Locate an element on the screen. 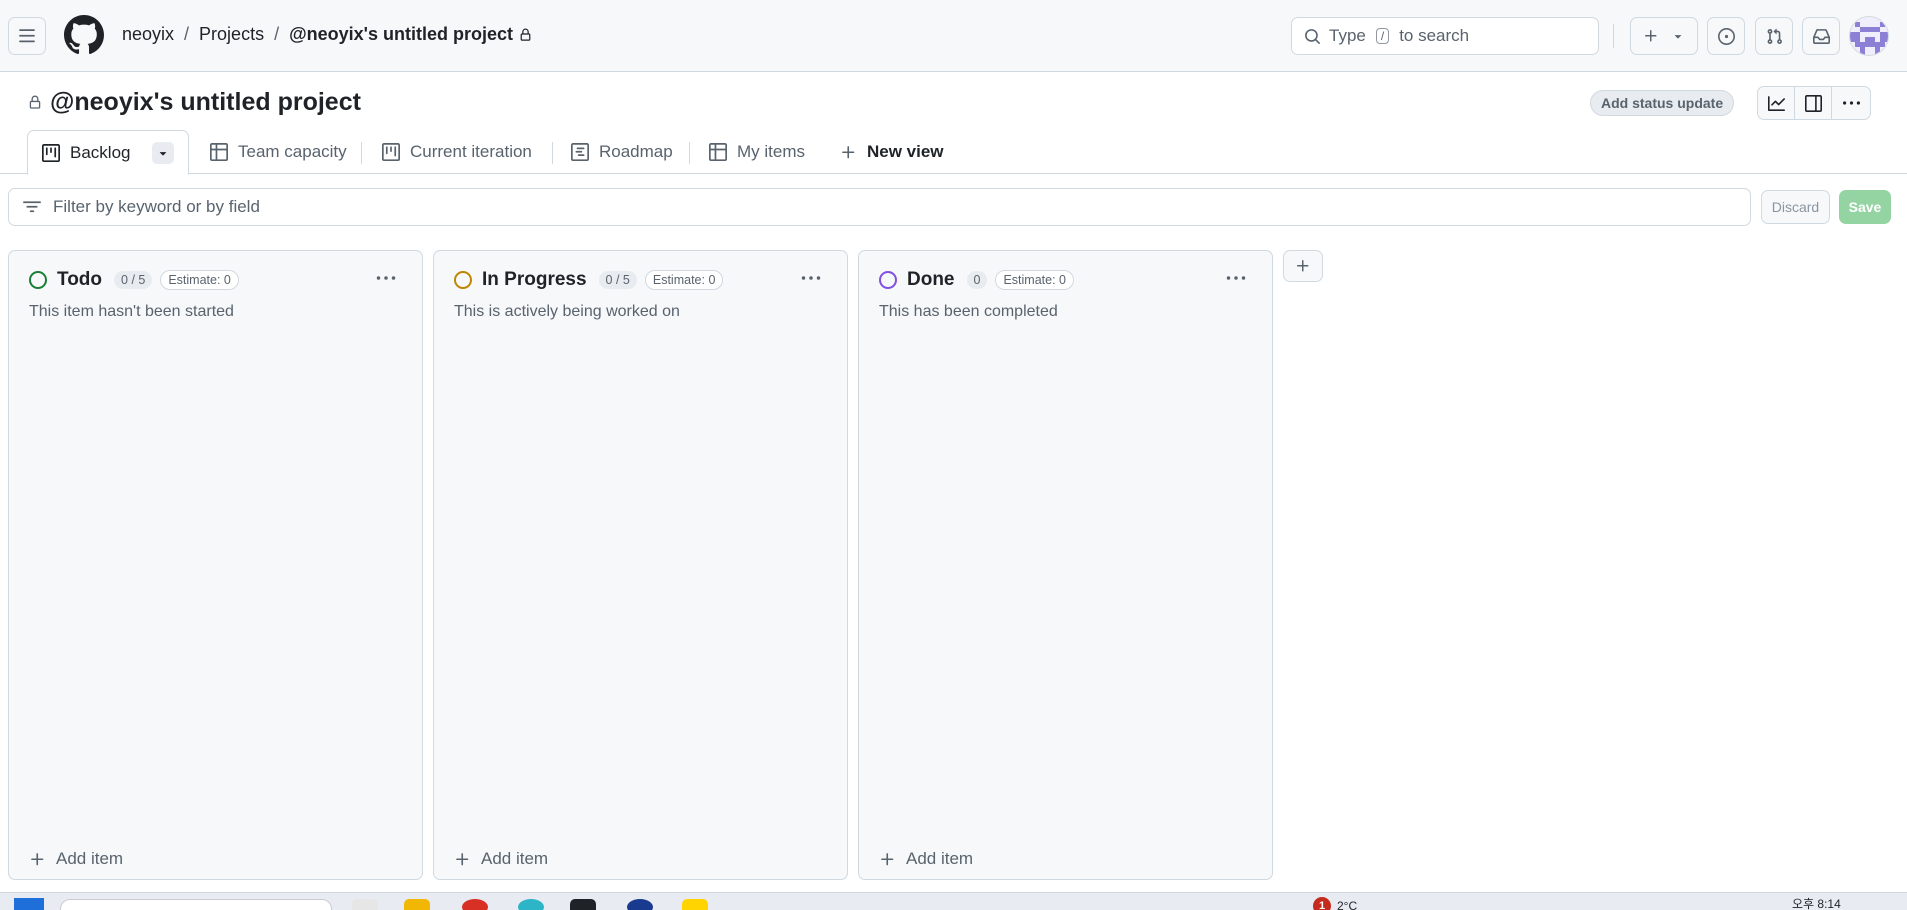 The height and width of the screenshot is (910, 1907). taskbar-clock: 오후 8:14 is located at coordinates (1816, 902).